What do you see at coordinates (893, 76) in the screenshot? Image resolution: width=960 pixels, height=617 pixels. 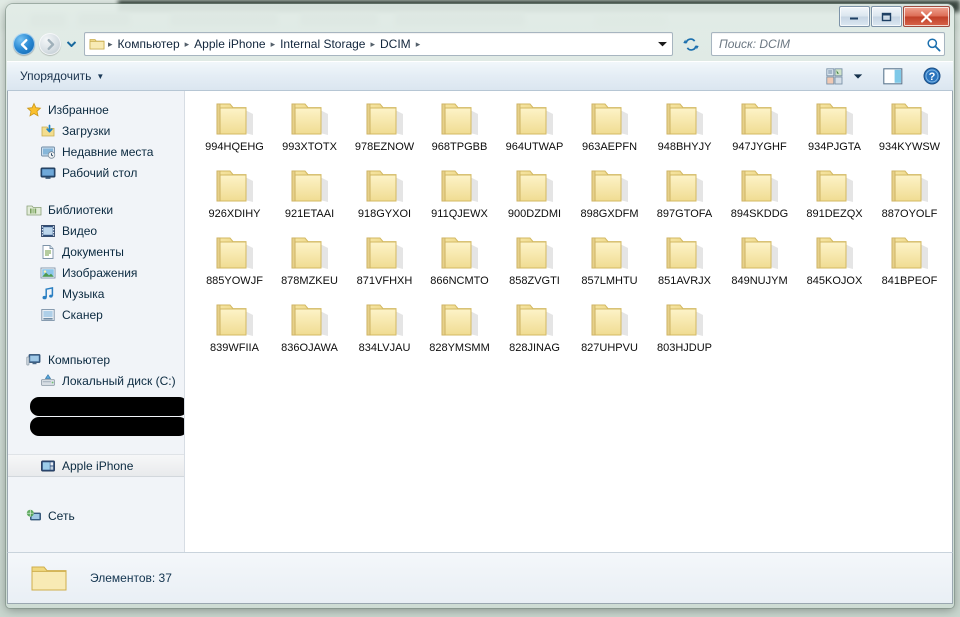 I see `preview-pane-button` at bounding box center [893, 76].